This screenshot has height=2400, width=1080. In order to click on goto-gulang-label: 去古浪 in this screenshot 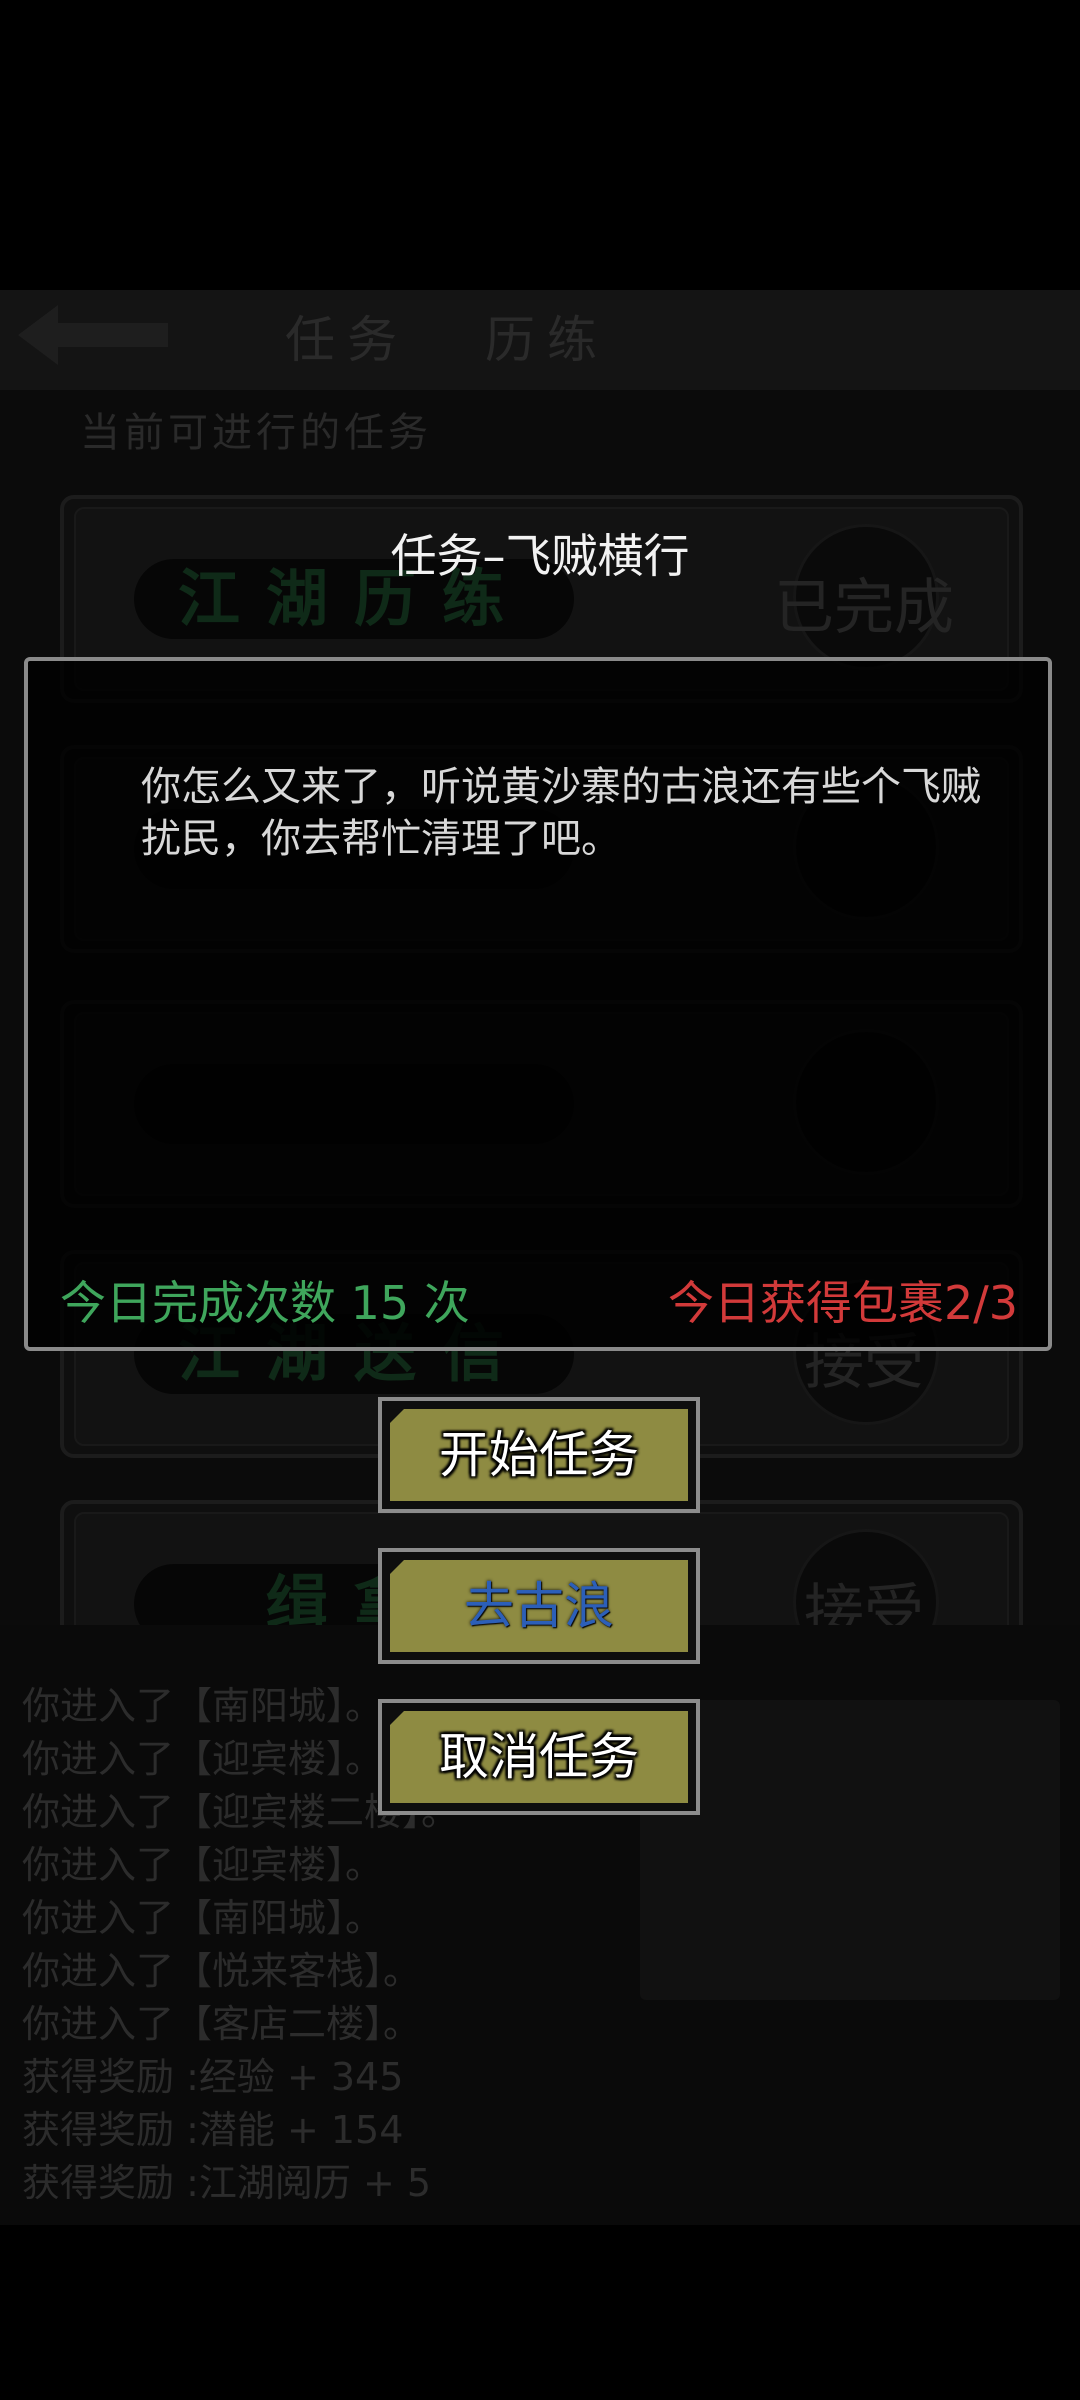, I will do `click(539, 1606)`.